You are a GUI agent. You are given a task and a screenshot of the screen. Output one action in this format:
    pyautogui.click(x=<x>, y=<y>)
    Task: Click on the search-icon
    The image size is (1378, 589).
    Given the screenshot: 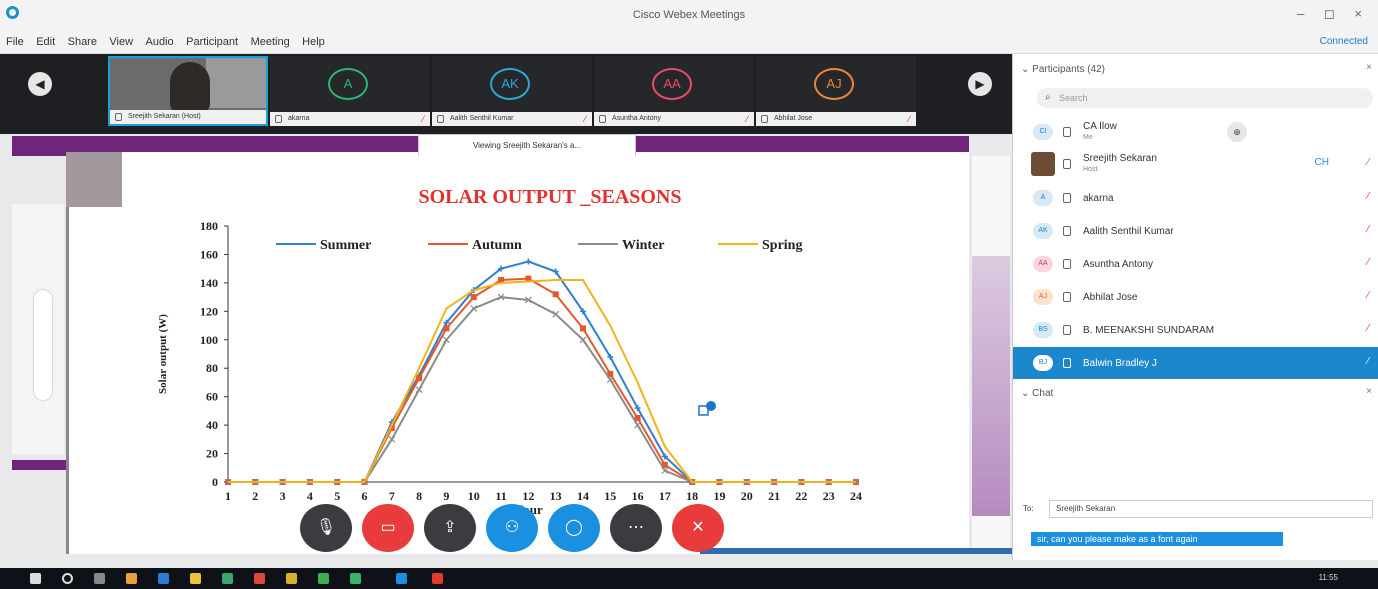 What is the action you would take?
    pyautogui.click(x=67, y=578)
    